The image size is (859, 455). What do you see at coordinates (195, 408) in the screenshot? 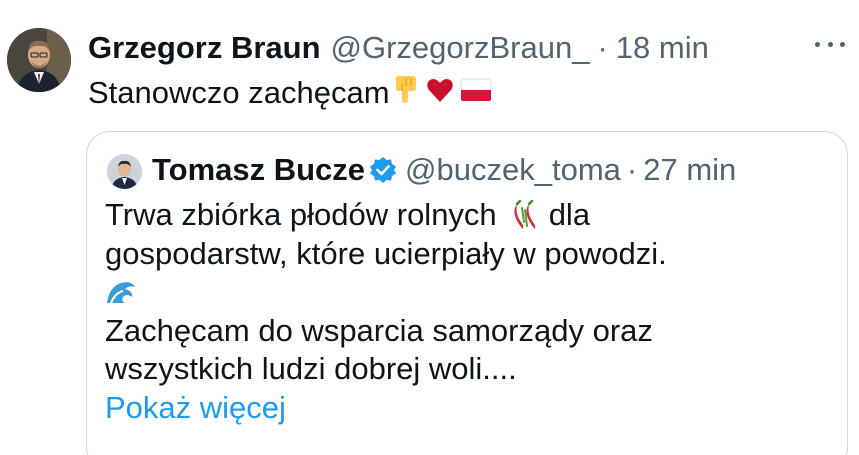
I see `show-more-link: Pokaż więcej` at bounding box center [195, 408].